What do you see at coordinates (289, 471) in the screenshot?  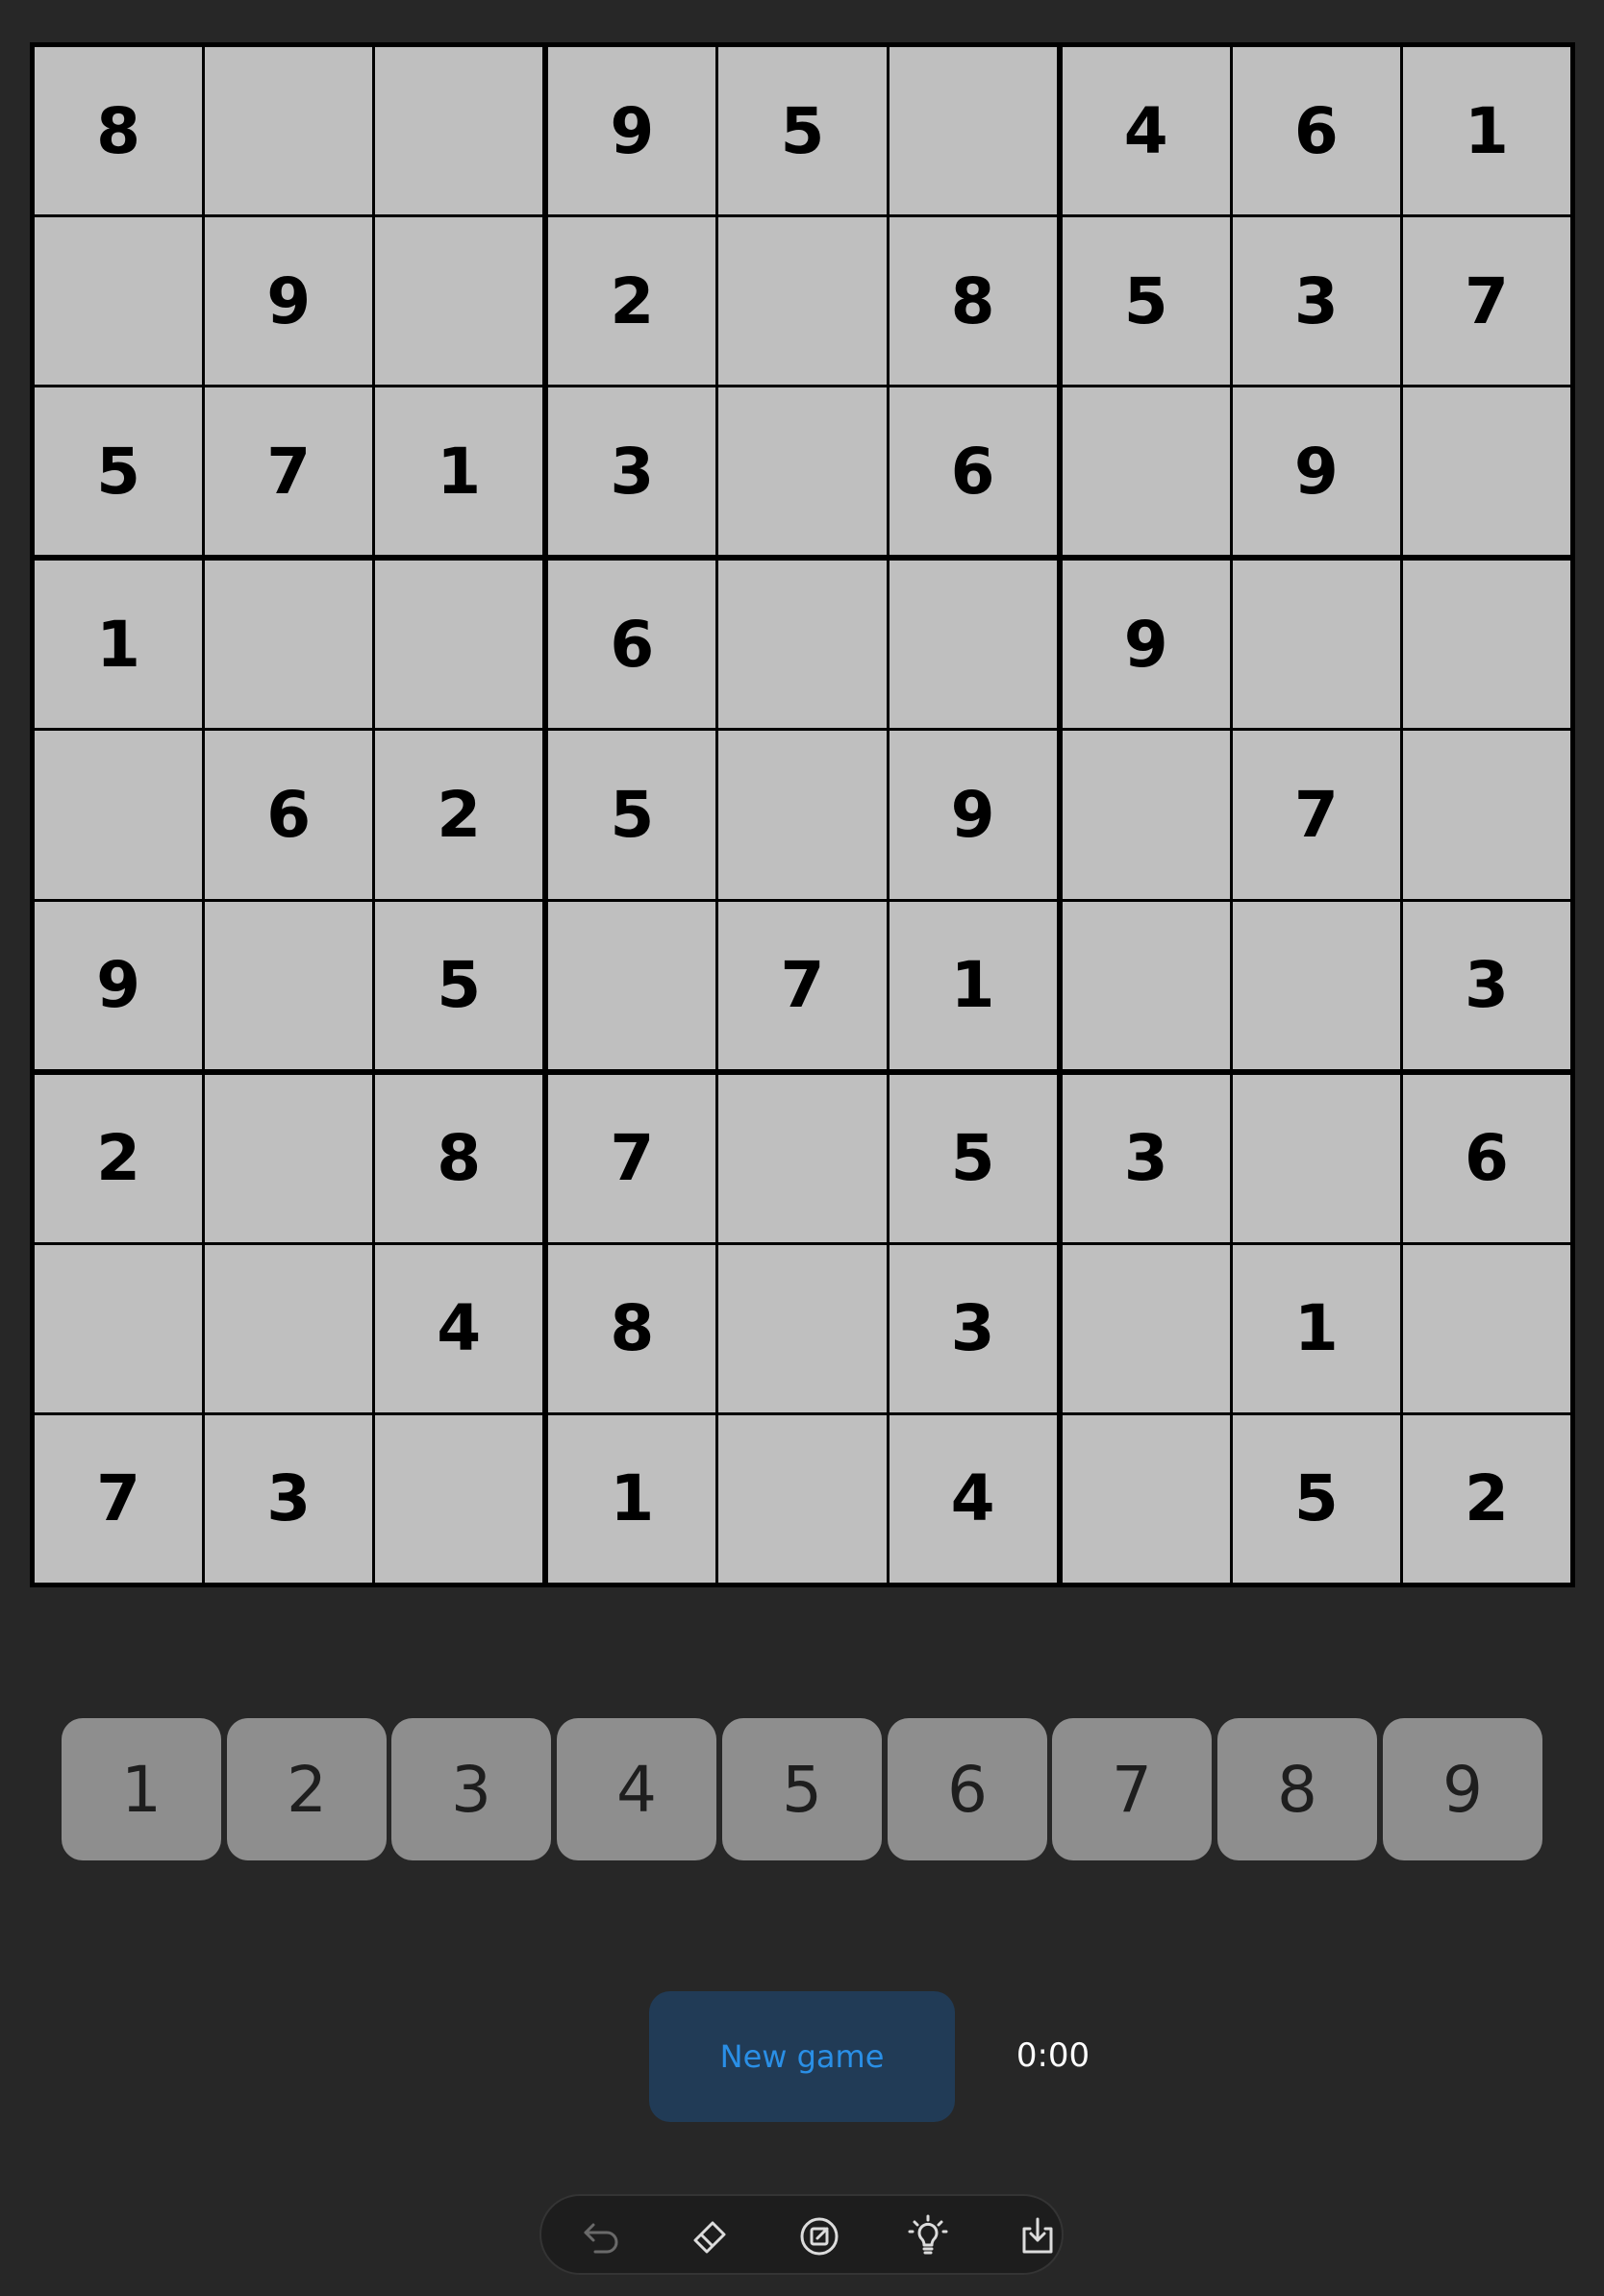 I see `cell-r3-c2: 7` at bounding box center [289, 471].